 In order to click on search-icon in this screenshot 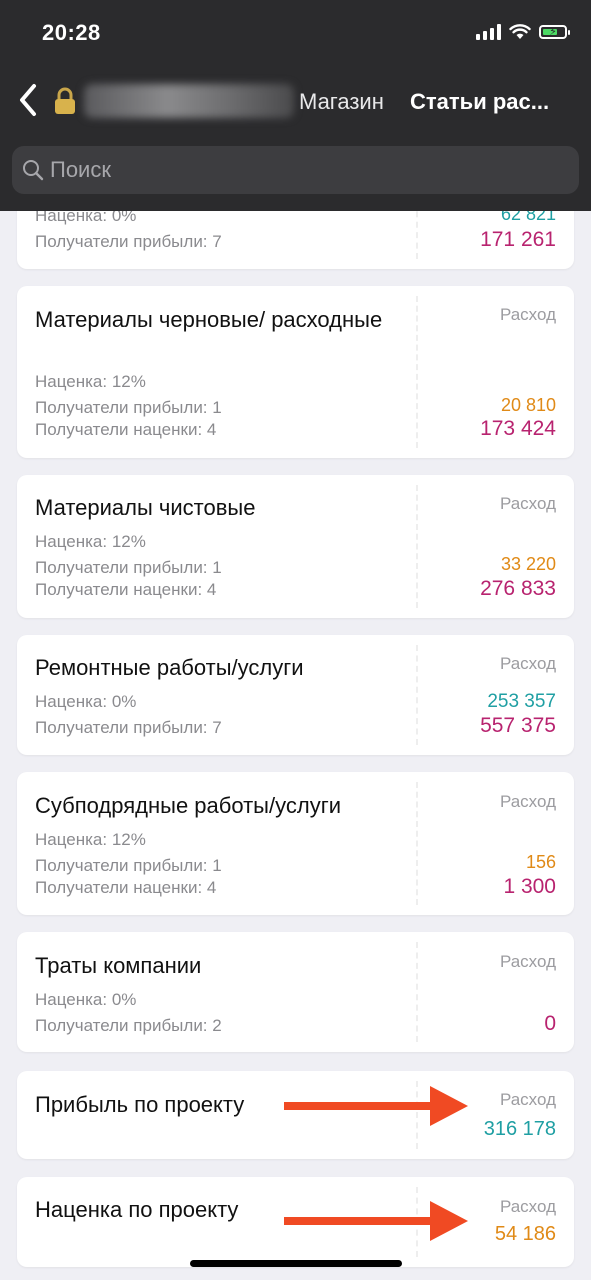, I will do `click(33, 170)`.